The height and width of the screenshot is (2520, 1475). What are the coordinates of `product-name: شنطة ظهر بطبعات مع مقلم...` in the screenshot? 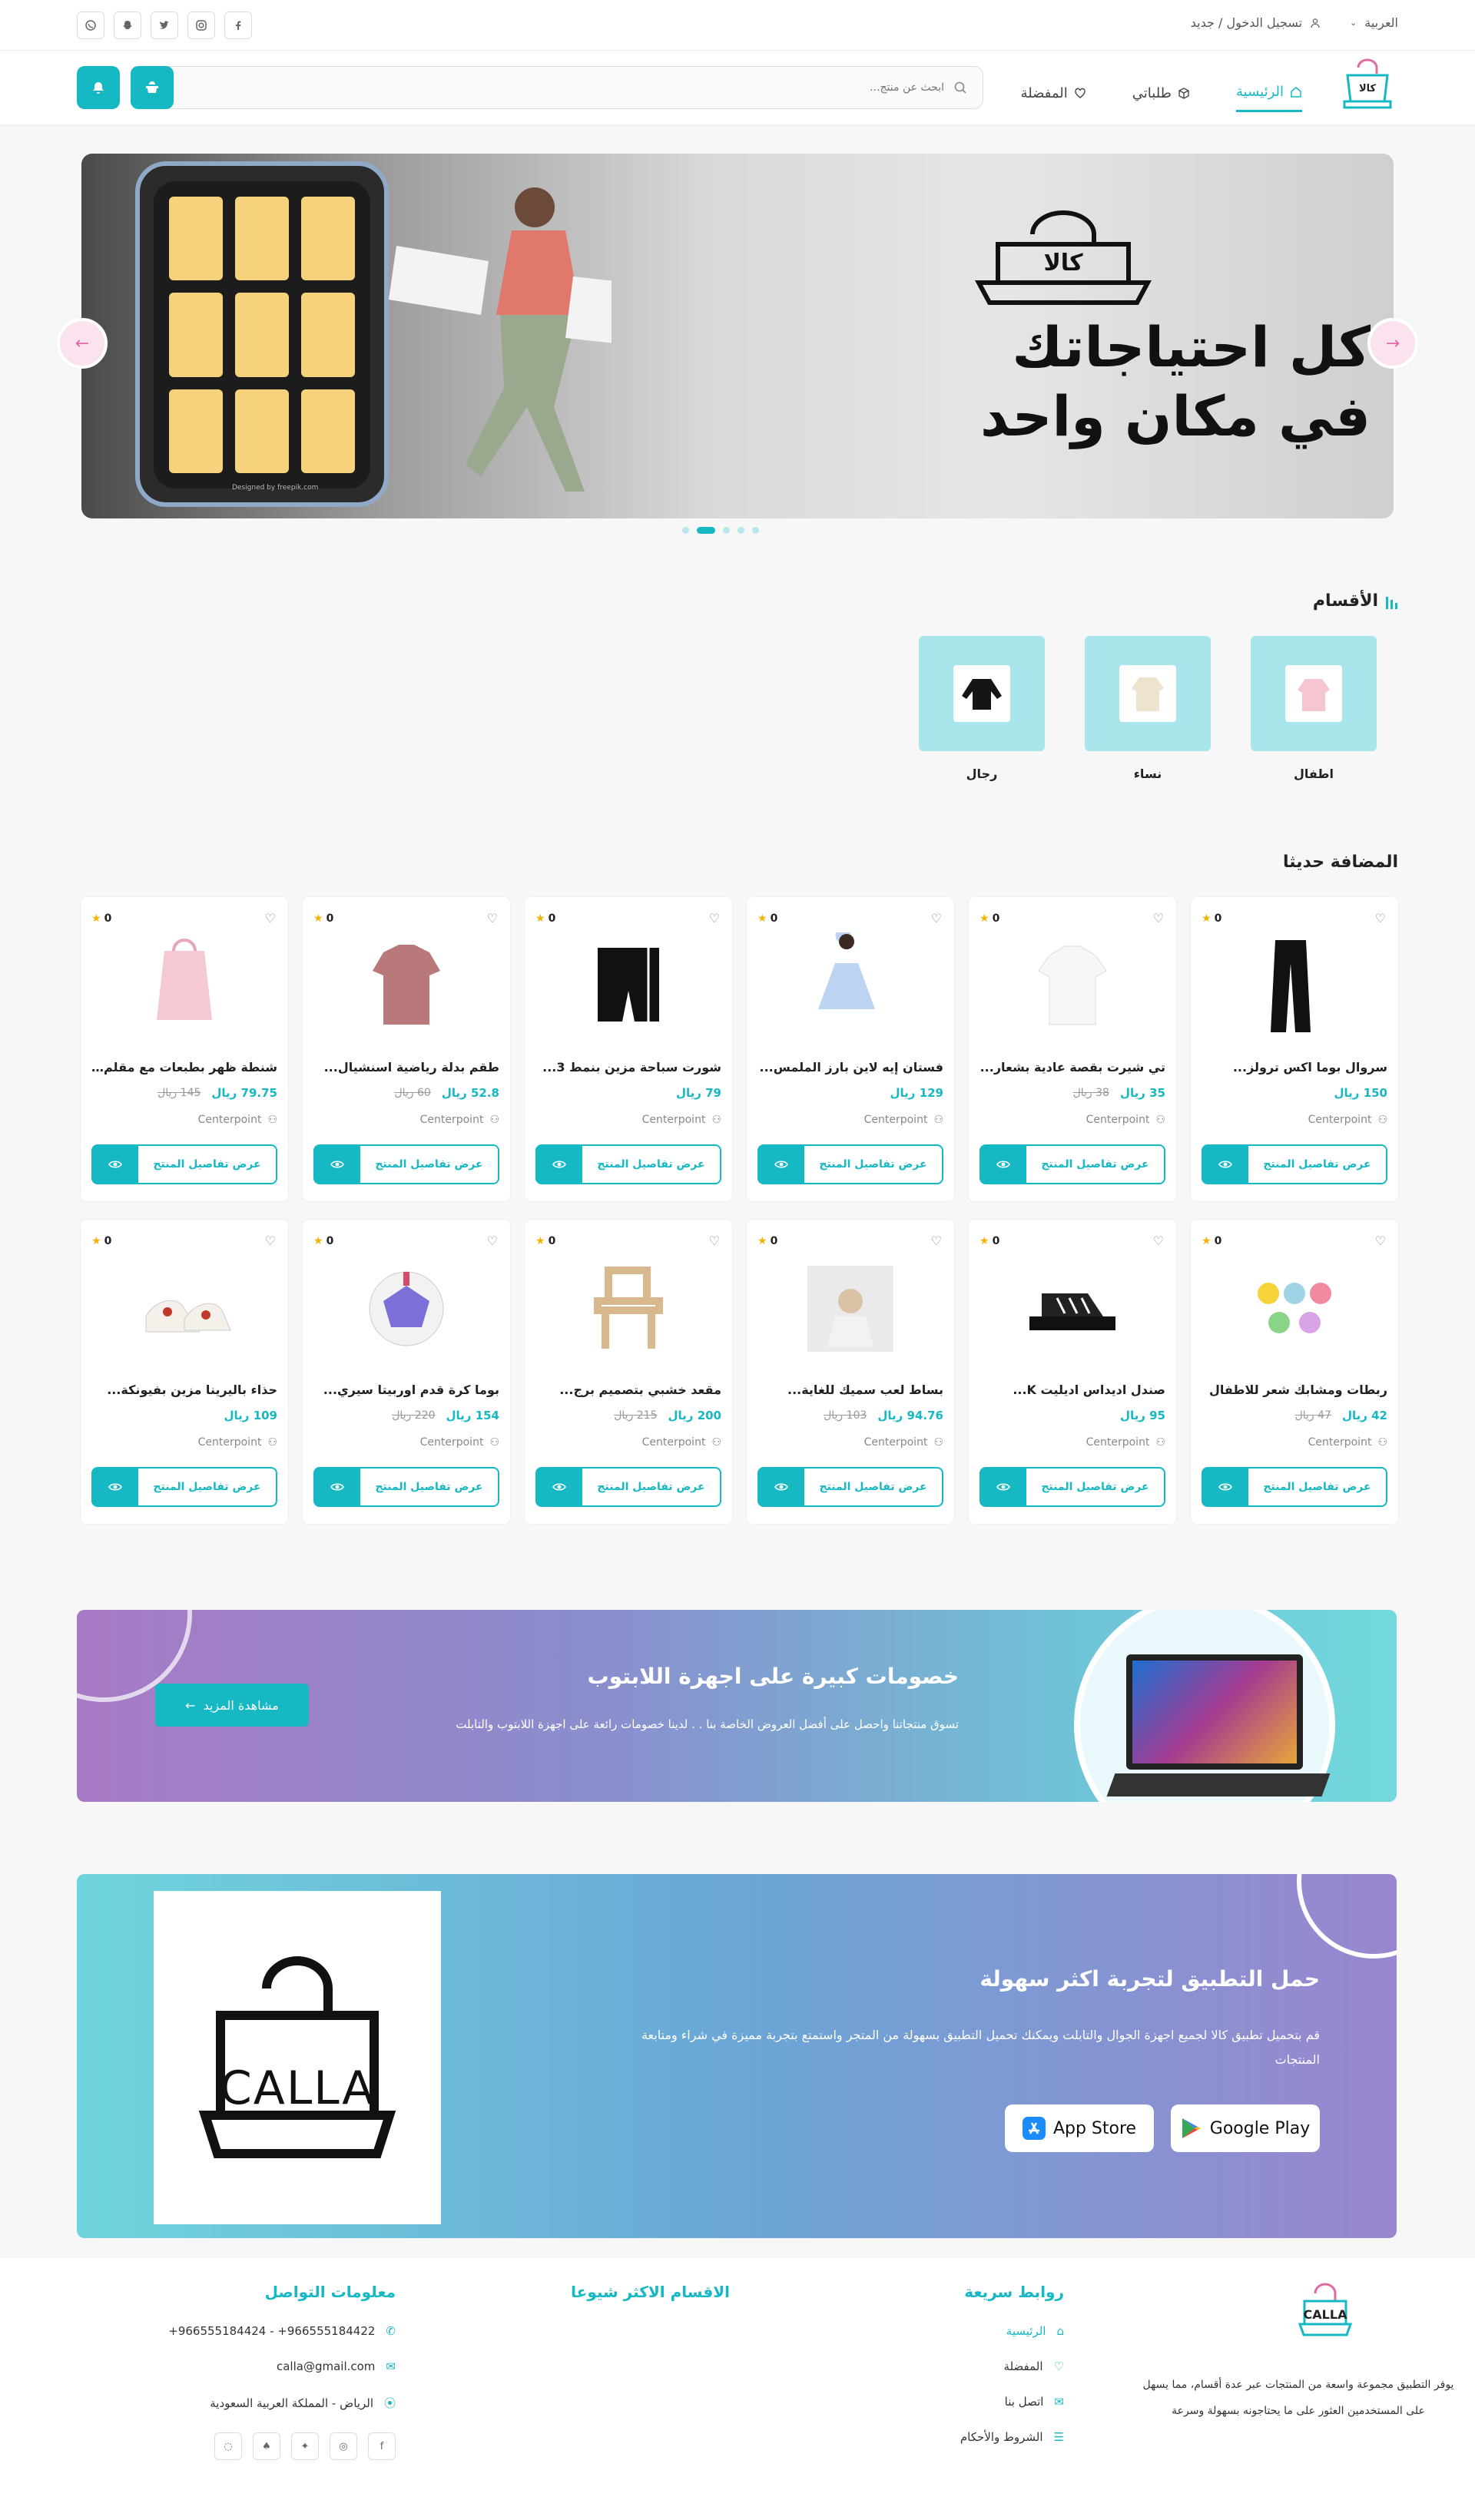 It's located at (184, 1068).